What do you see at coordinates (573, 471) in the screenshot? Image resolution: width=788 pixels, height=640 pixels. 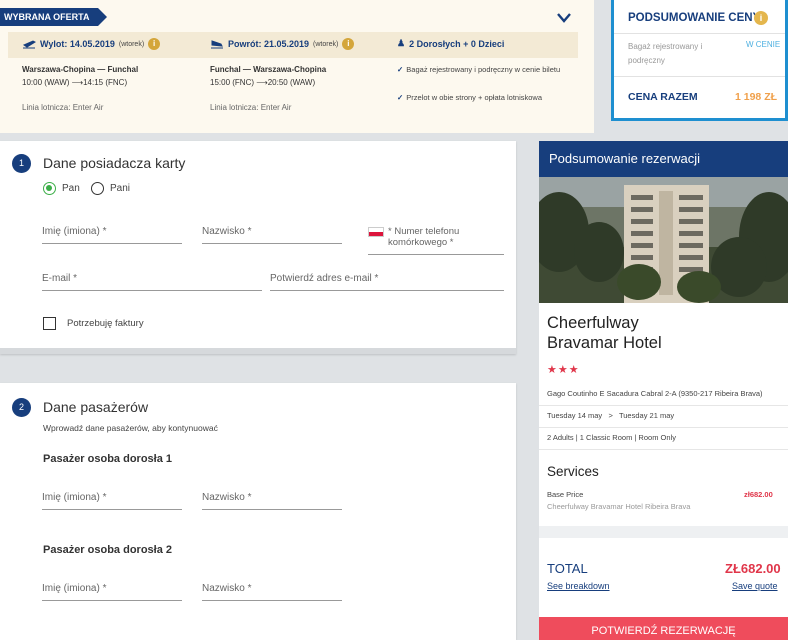 I see `services-title: Services` at bounding box center [573, 471].